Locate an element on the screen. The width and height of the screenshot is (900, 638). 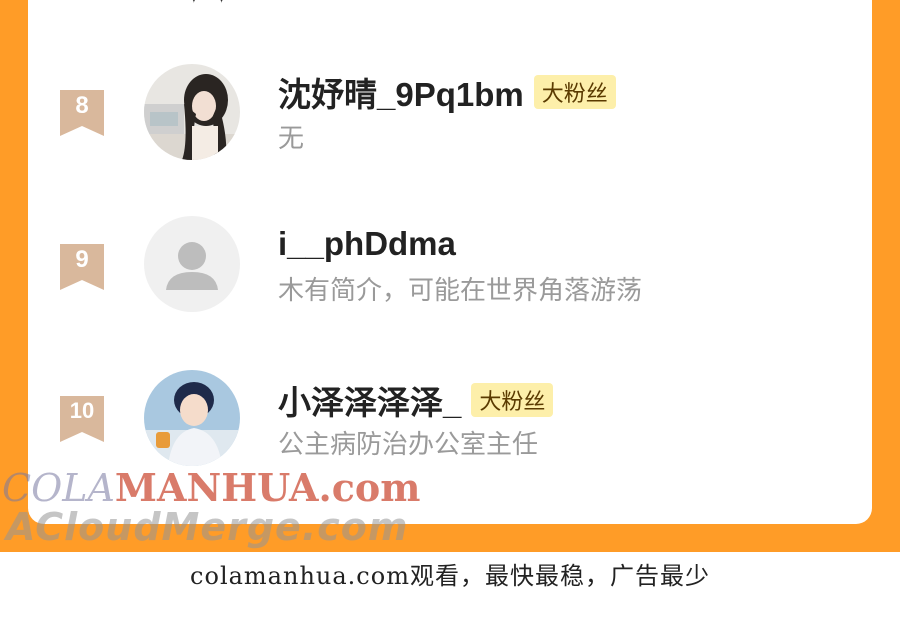
list-item: 10 小泽泽泽泽_ 大粉丝 公主病防治办公室主任 is located at coordinates (450, 418).